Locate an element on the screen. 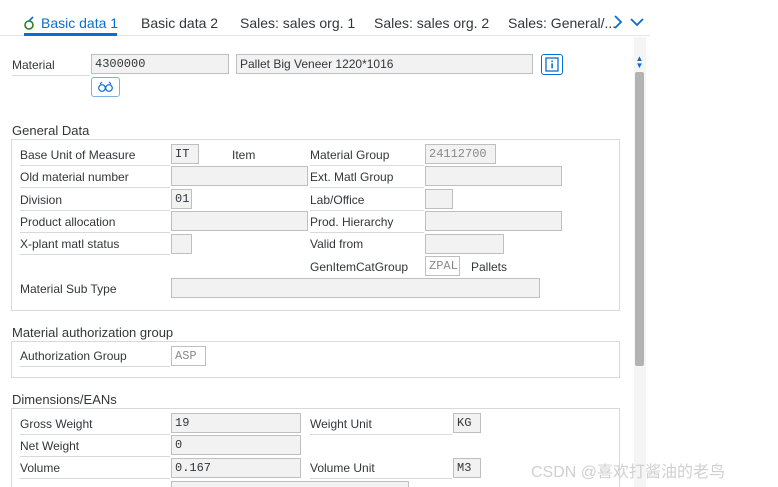 This screenshot has height=487, width=778. volume-unit-field: M3 is located at coordinates (467, 468).